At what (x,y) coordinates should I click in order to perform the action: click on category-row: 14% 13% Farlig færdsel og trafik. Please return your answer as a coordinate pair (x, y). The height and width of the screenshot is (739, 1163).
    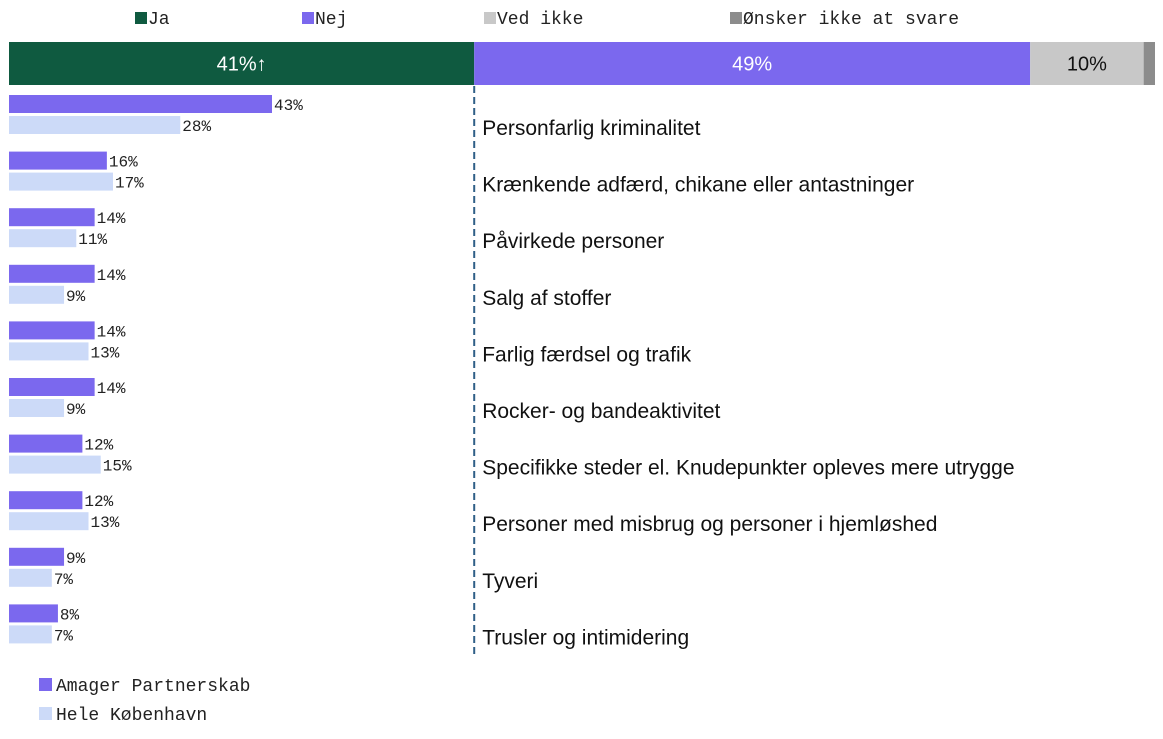
    Looking at the image, I should click on (350, 343).